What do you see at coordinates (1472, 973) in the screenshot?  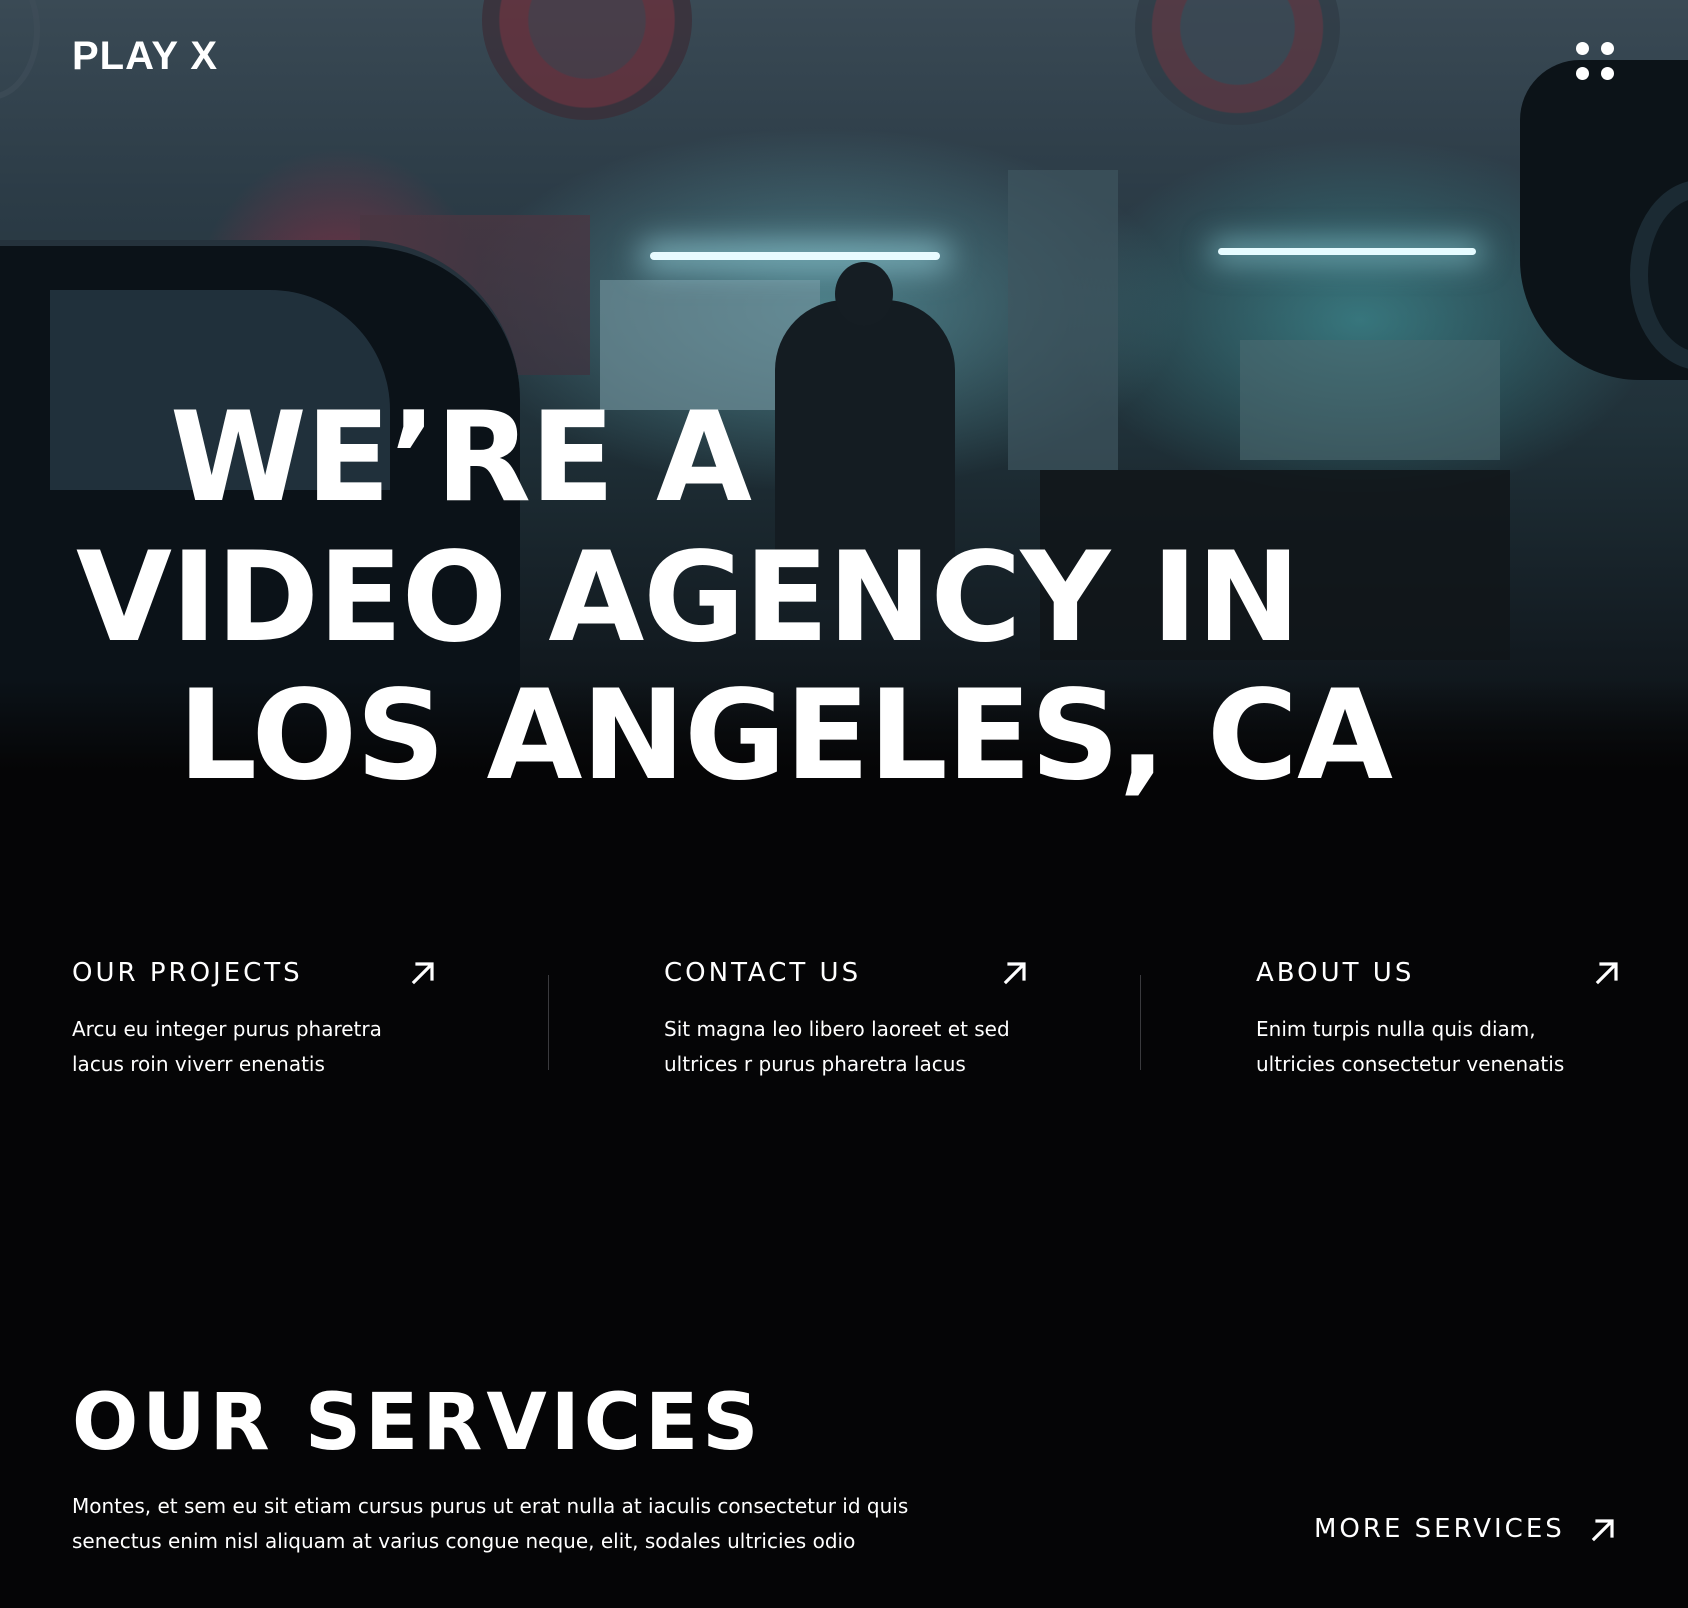 I see `card-title: ABOUT US` at bounding box center [1472, 973].